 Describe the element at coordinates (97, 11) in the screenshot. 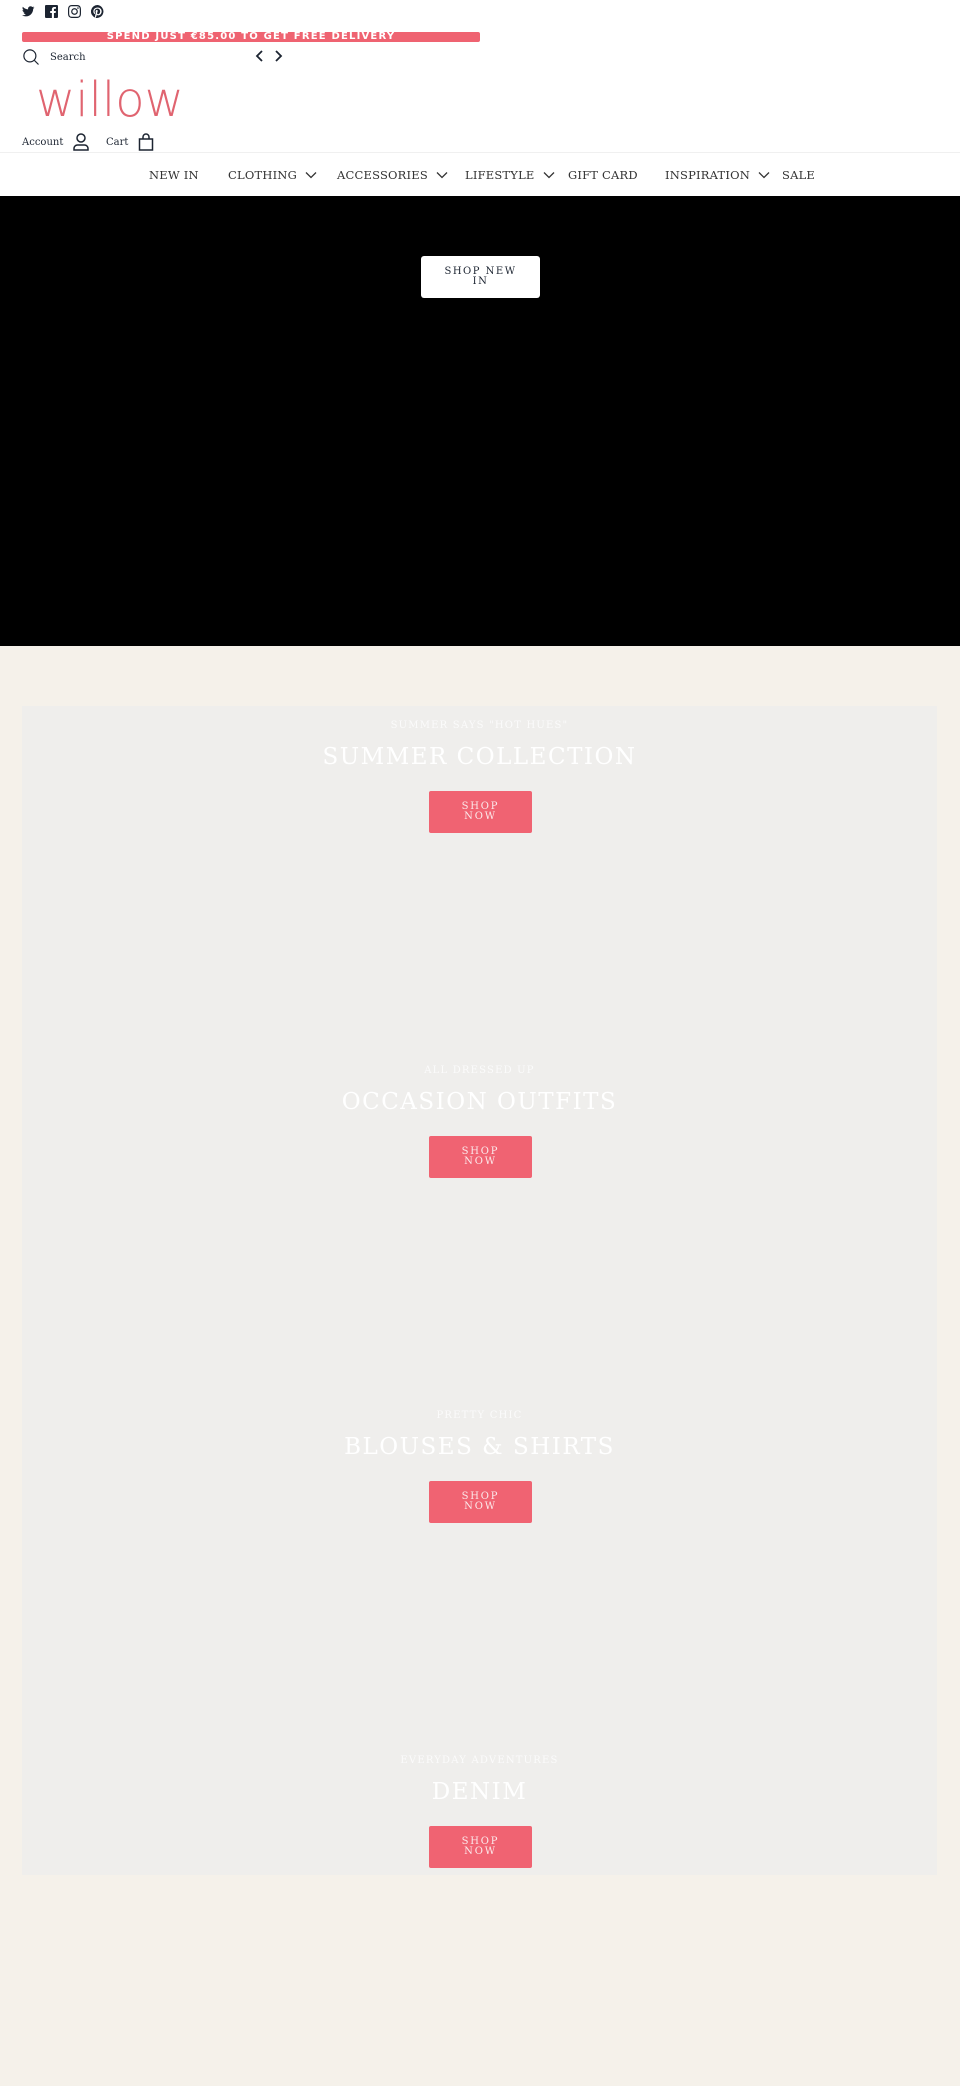

I see `pinterest-icon` at that location.